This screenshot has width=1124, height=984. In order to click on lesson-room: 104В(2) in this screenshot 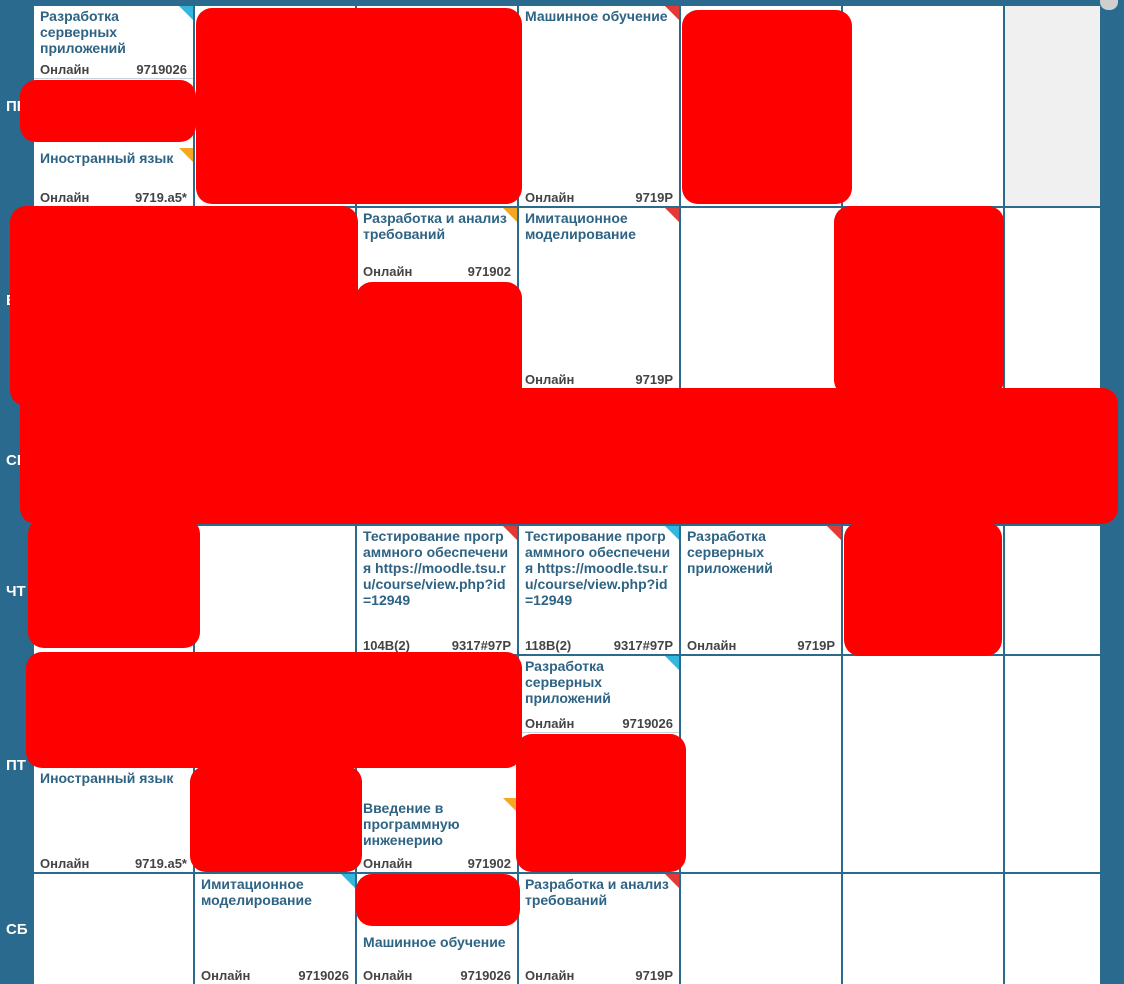, I will do `click(386, 645)`.